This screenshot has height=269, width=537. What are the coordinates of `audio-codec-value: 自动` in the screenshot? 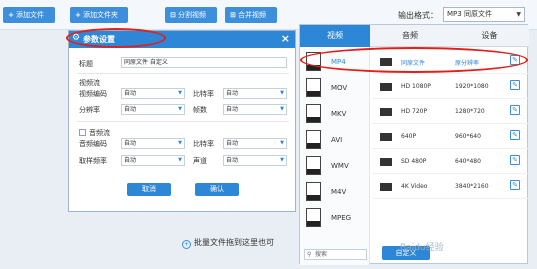 It's located at (130, 143).